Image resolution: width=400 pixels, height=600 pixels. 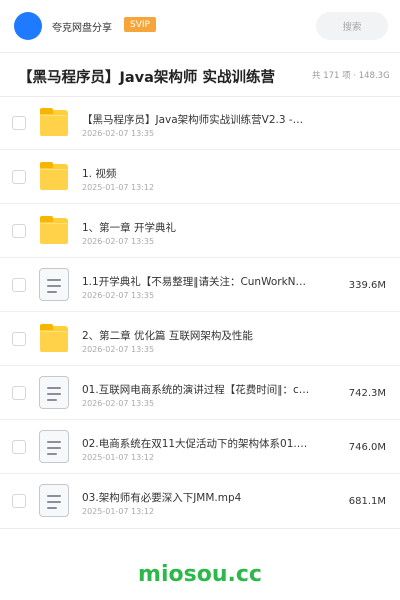 What do you see at coordinates (200, 231) in the screenshot?
I see `list-item: 1、第一章 开学典礼 2026-02-07 13:35` at bounding box center [200, 231].